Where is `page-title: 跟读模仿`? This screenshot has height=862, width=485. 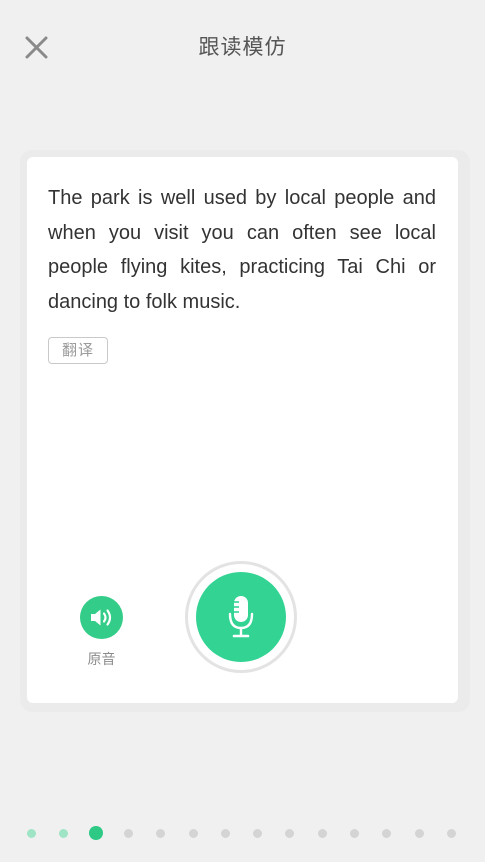
page-title: 跟读模仿 is located at coordinates (242, 47).